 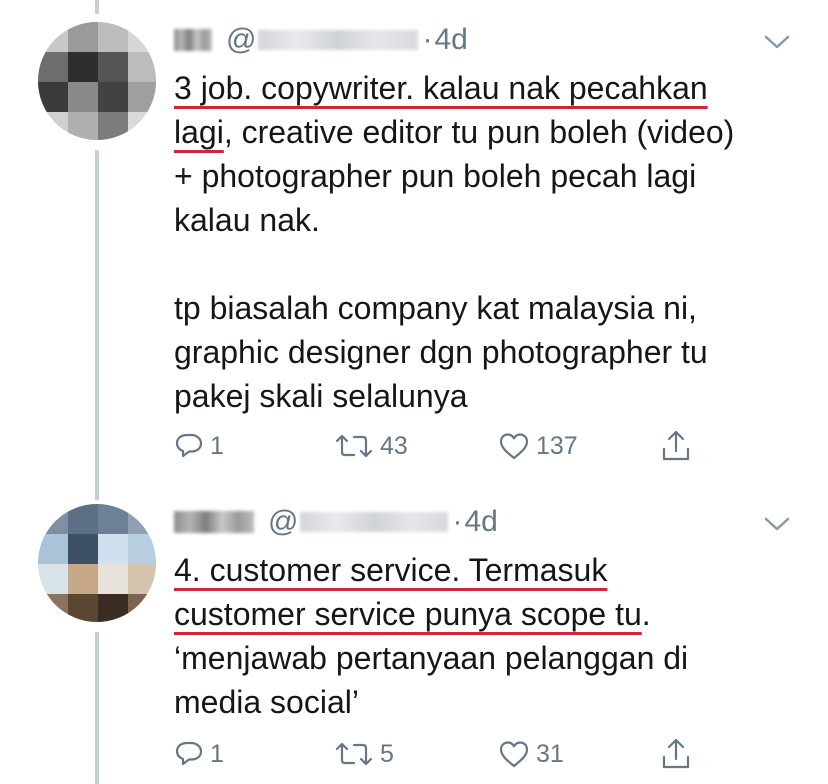 I want to click on underlined-text: 4. customer service. Termasuk, so click(x=391, y=570).